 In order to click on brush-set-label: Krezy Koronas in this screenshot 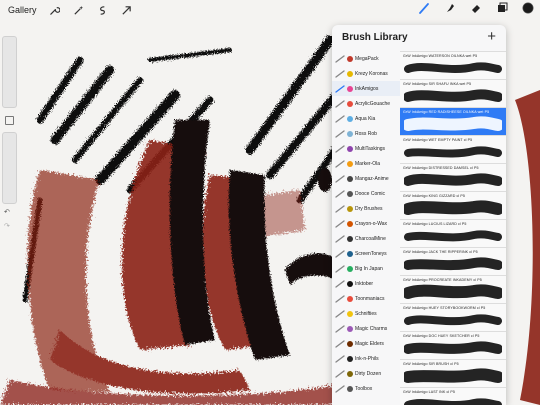, I will do `click(371, 73)`.